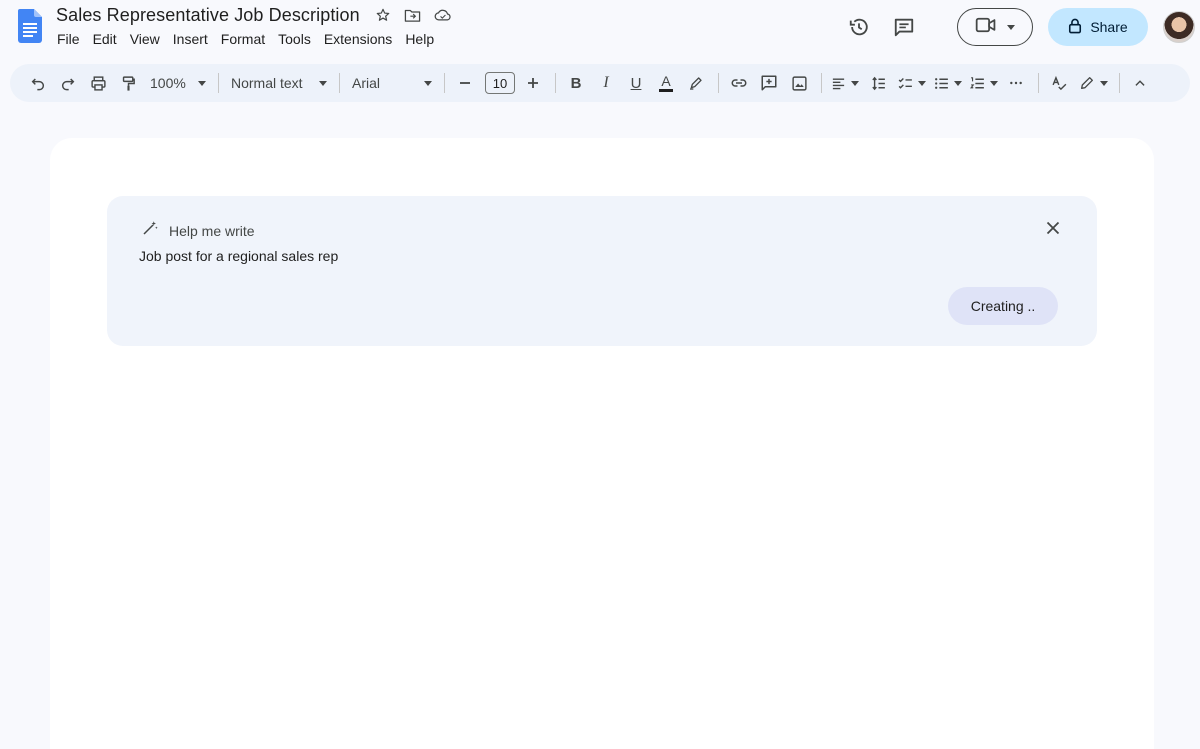 This screenshot has height=749, width=1200. What do you see at coordinates (1016, 83) in the screenshot?
I see `more-options-icon` at bounding box center [1016, 83].